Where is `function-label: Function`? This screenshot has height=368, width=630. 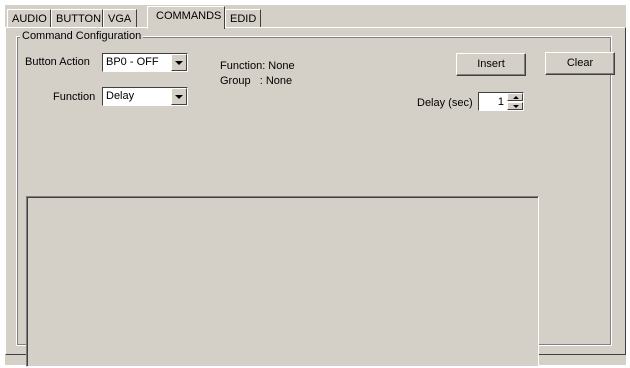 function-label: Function is located at coordinates (74, 97).